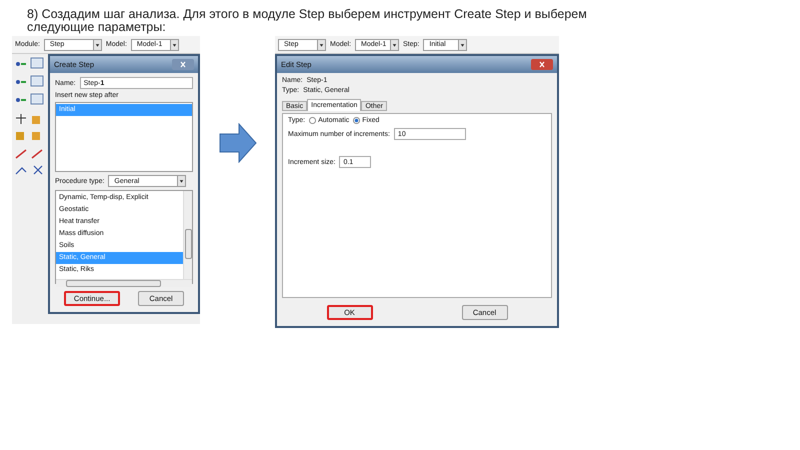  I want to click on vertical-scrollbar, so click(187, 235).